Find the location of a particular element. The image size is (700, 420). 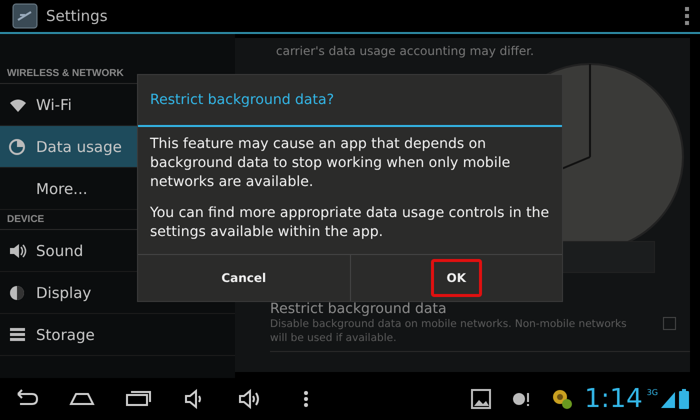

clock: 1:14 is located at coordinates (613, 399).